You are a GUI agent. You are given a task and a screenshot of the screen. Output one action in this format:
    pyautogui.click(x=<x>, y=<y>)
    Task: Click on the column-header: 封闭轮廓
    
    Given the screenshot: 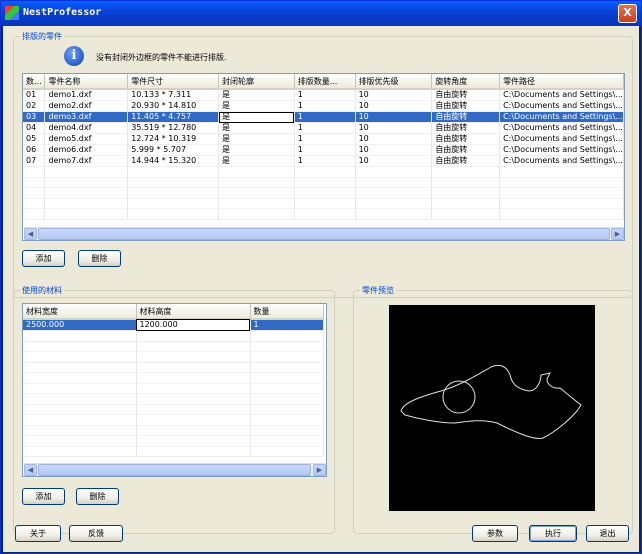 What is the action you would take?
    pyautogui.click(x=256, y=82)
    